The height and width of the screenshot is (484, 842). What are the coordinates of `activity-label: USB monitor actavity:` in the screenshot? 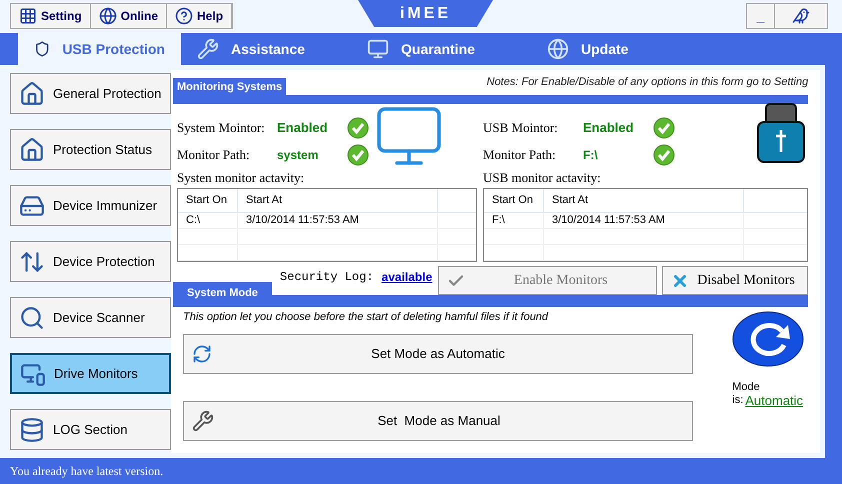 It's located at (542, 178).